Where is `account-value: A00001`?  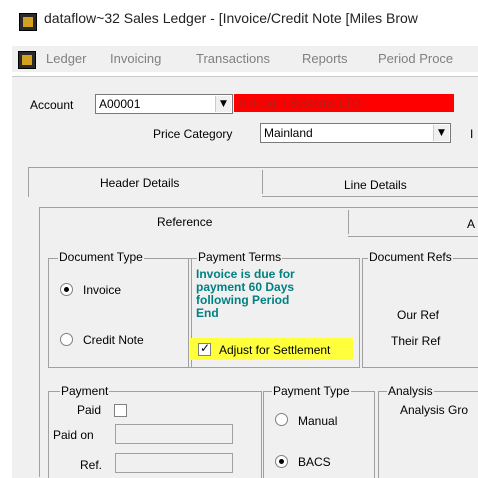 account-value: A00001 is located at coordinates (120, 104).